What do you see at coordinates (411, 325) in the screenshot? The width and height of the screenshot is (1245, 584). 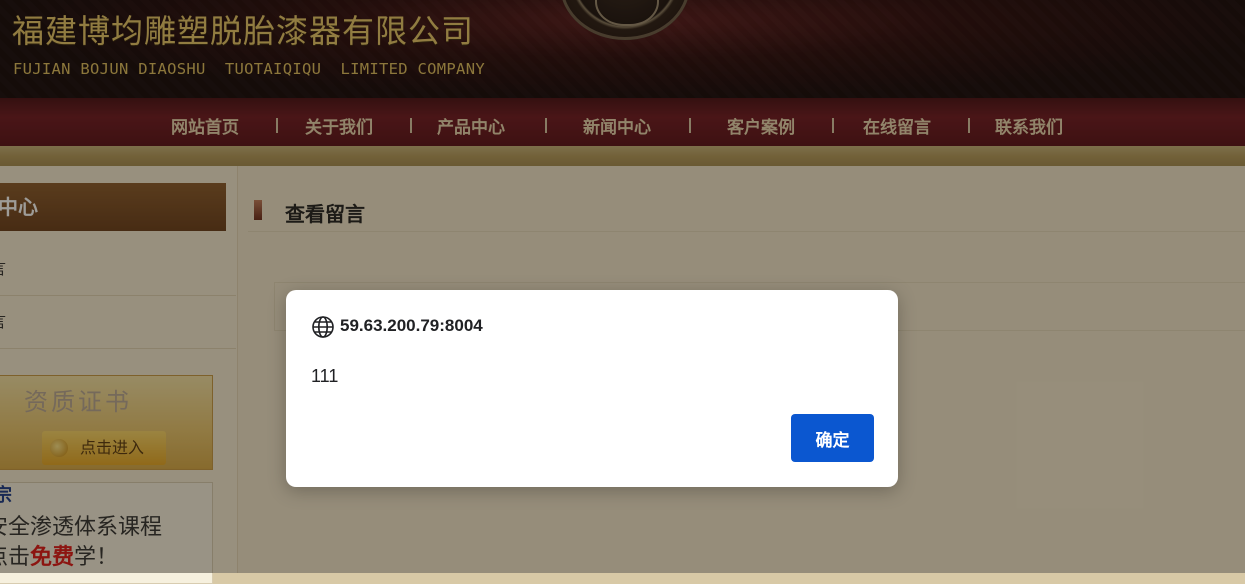 I see `dialog-origin: 59.63.200.79:8004` at bounding box center [411, 325].